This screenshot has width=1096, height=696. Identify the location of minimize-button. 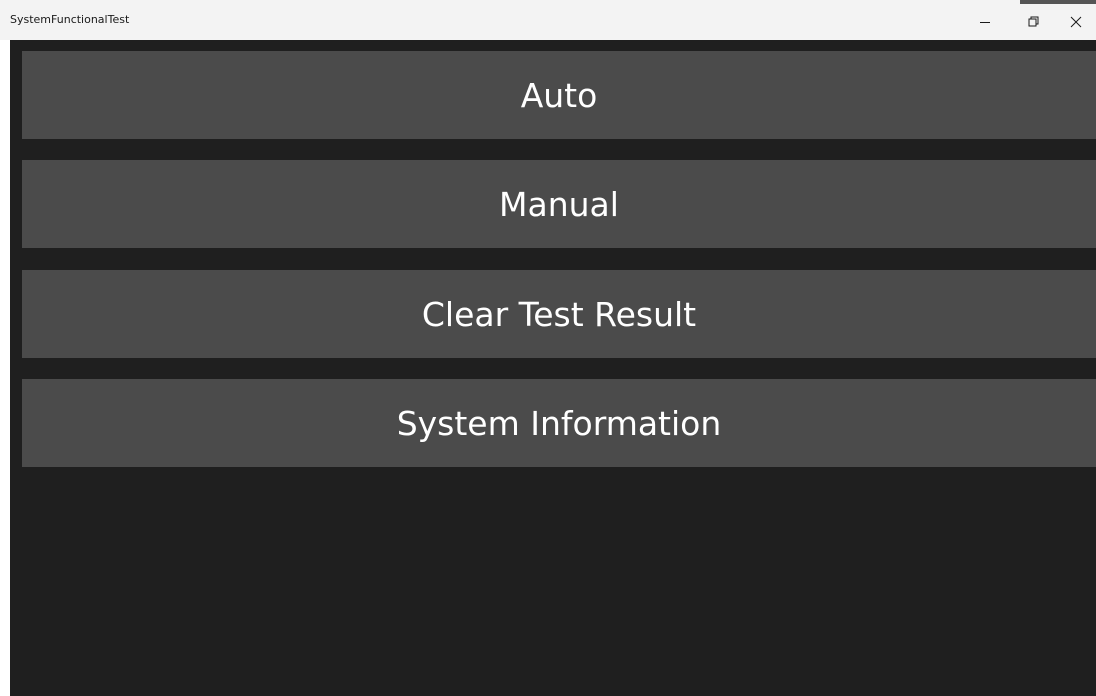
(985, 22).